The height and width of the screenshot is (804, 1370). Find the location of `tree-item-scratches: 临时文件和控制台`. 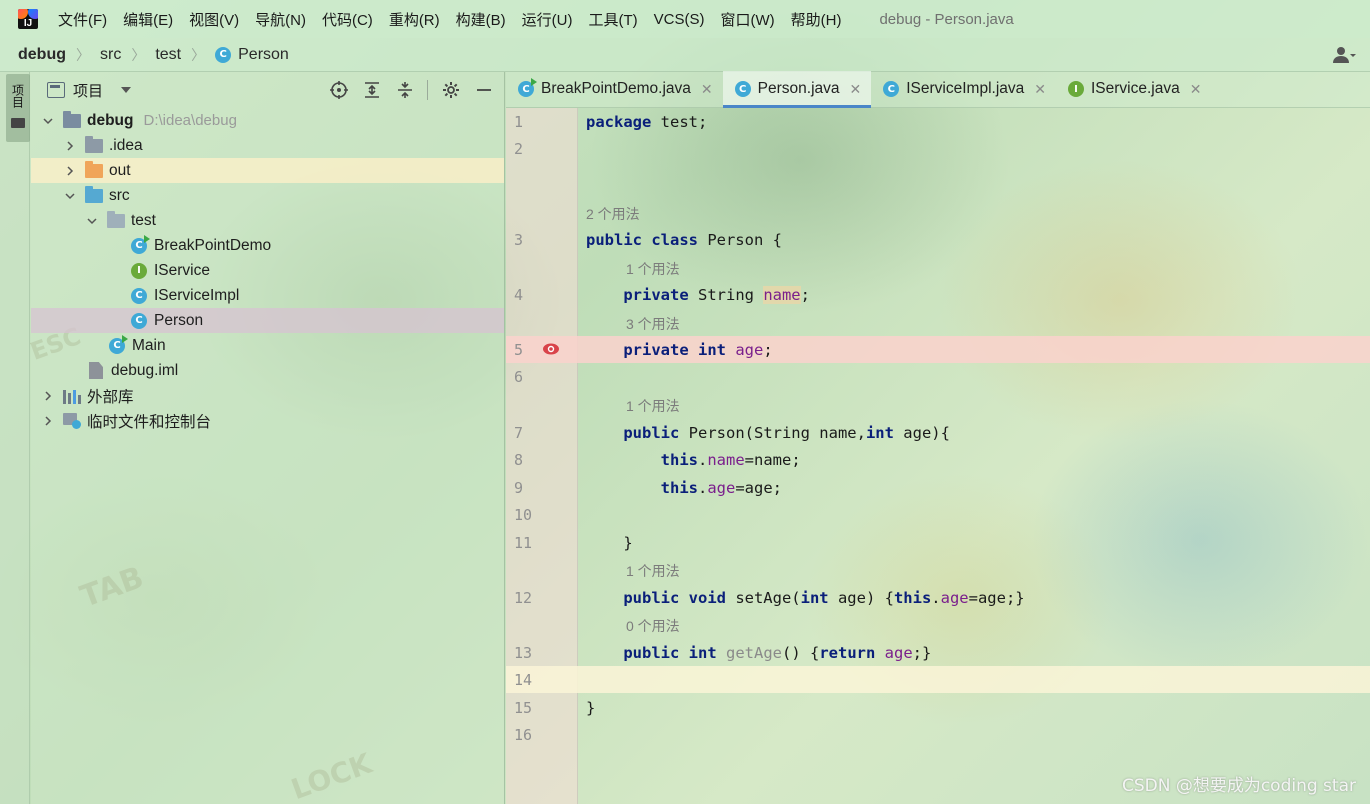

tree-item-scratches: 临时文件和控制台 is located at coordinates (267, 420).